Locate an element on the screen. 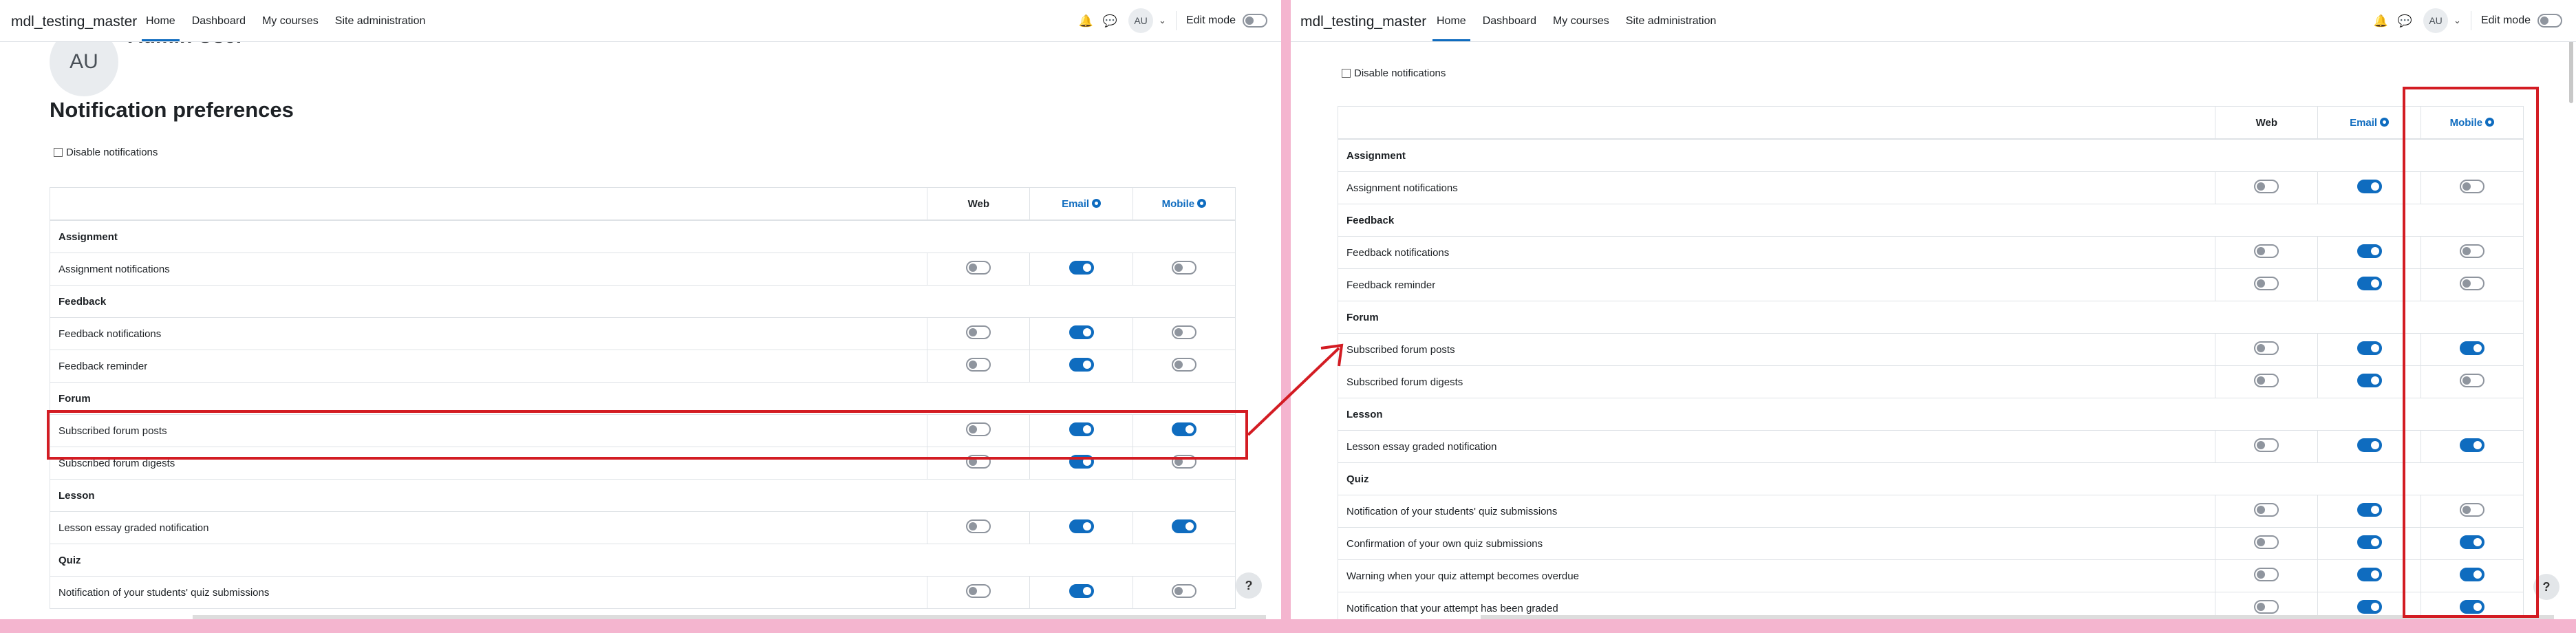 The image size is (2576, 633). web-toggle-confirmation-of-your-own-quiz-submissions is located at coordinates (2266, 542).